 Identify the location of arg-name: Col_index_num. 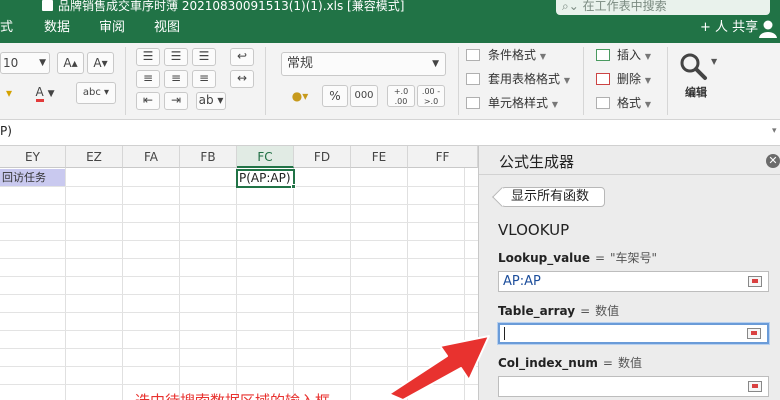
(548, 363).